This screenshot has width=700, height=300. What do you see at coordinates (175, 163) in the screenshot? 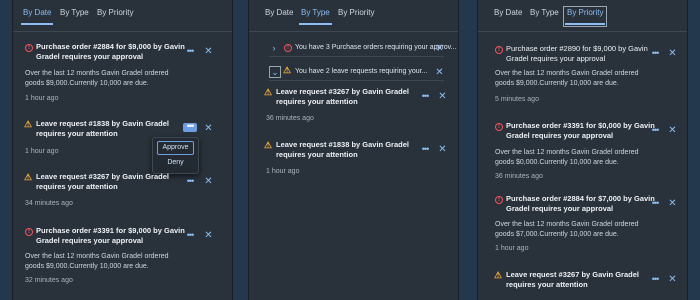
I see `deny-button: Deny` at bounding box center [175, 163].